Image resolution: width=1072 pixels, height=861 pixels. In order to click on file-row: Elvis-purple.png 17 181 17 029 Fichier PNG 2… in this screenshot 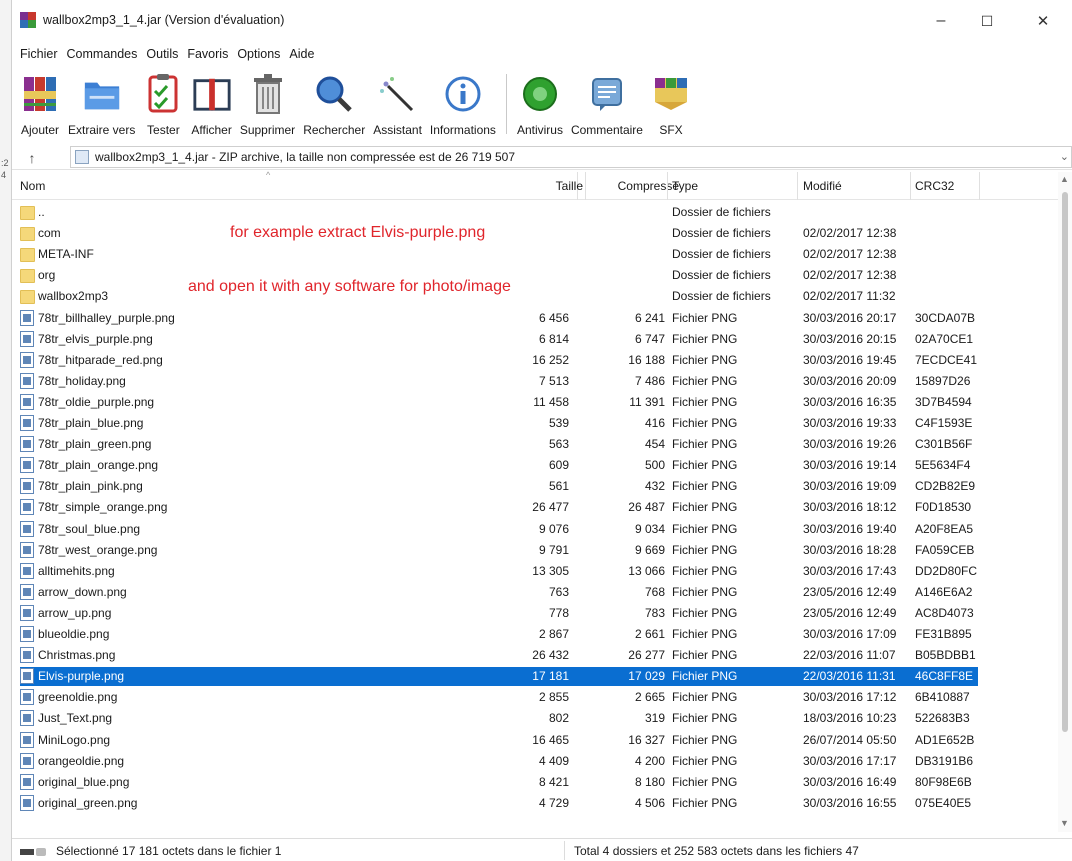, I will do `click(535, 676)`.